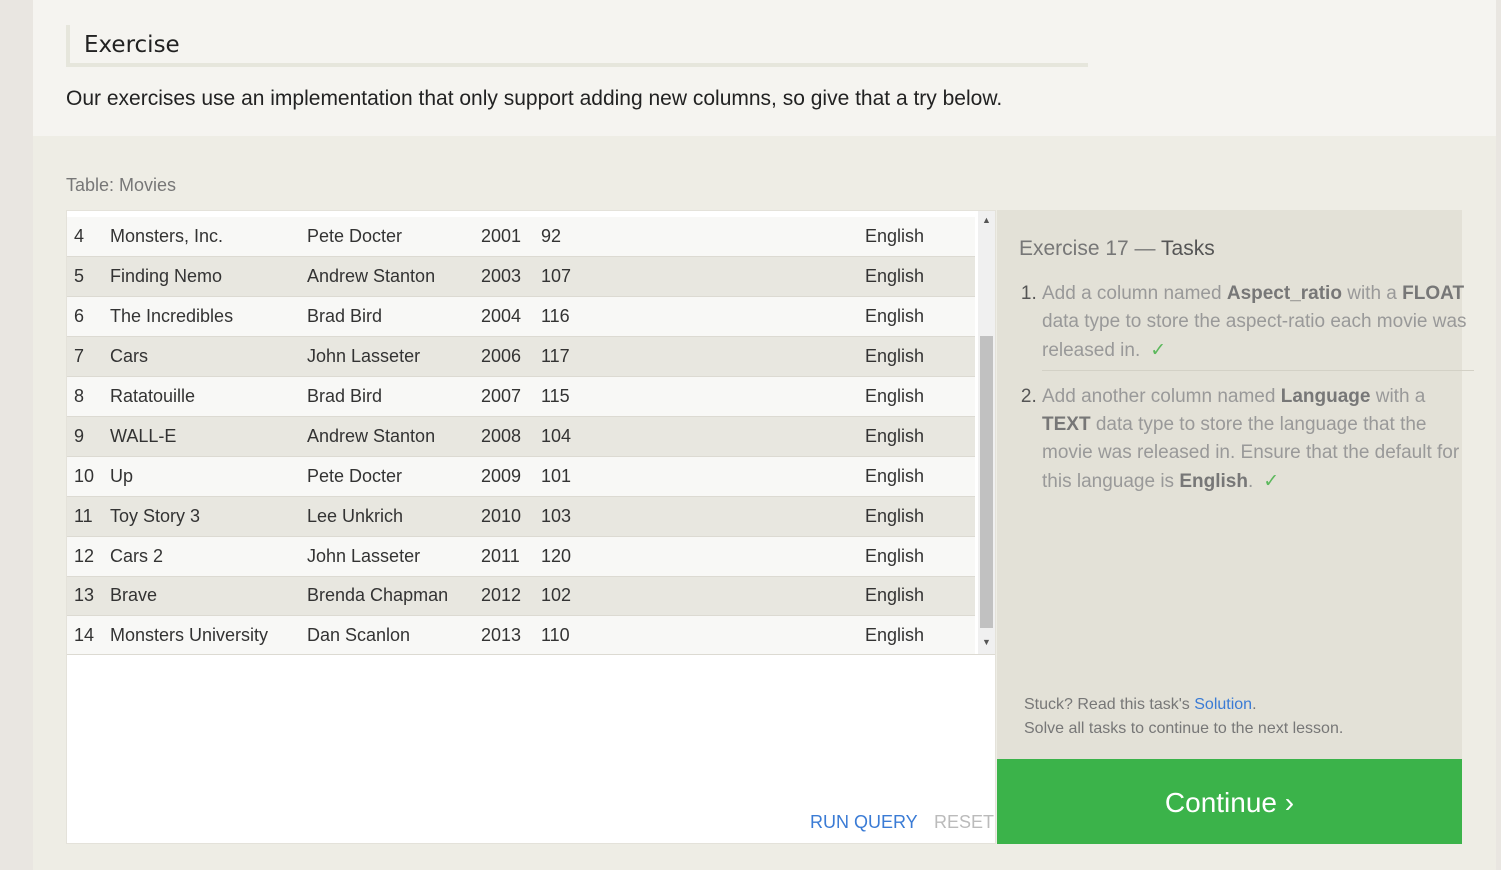 The height and width of the screenshot is (870, 1501). What do you see at coordinates (1254, 704) in the screenshot?
I see `stuck-text-suffix: .` at bounding box center [1254, 704].